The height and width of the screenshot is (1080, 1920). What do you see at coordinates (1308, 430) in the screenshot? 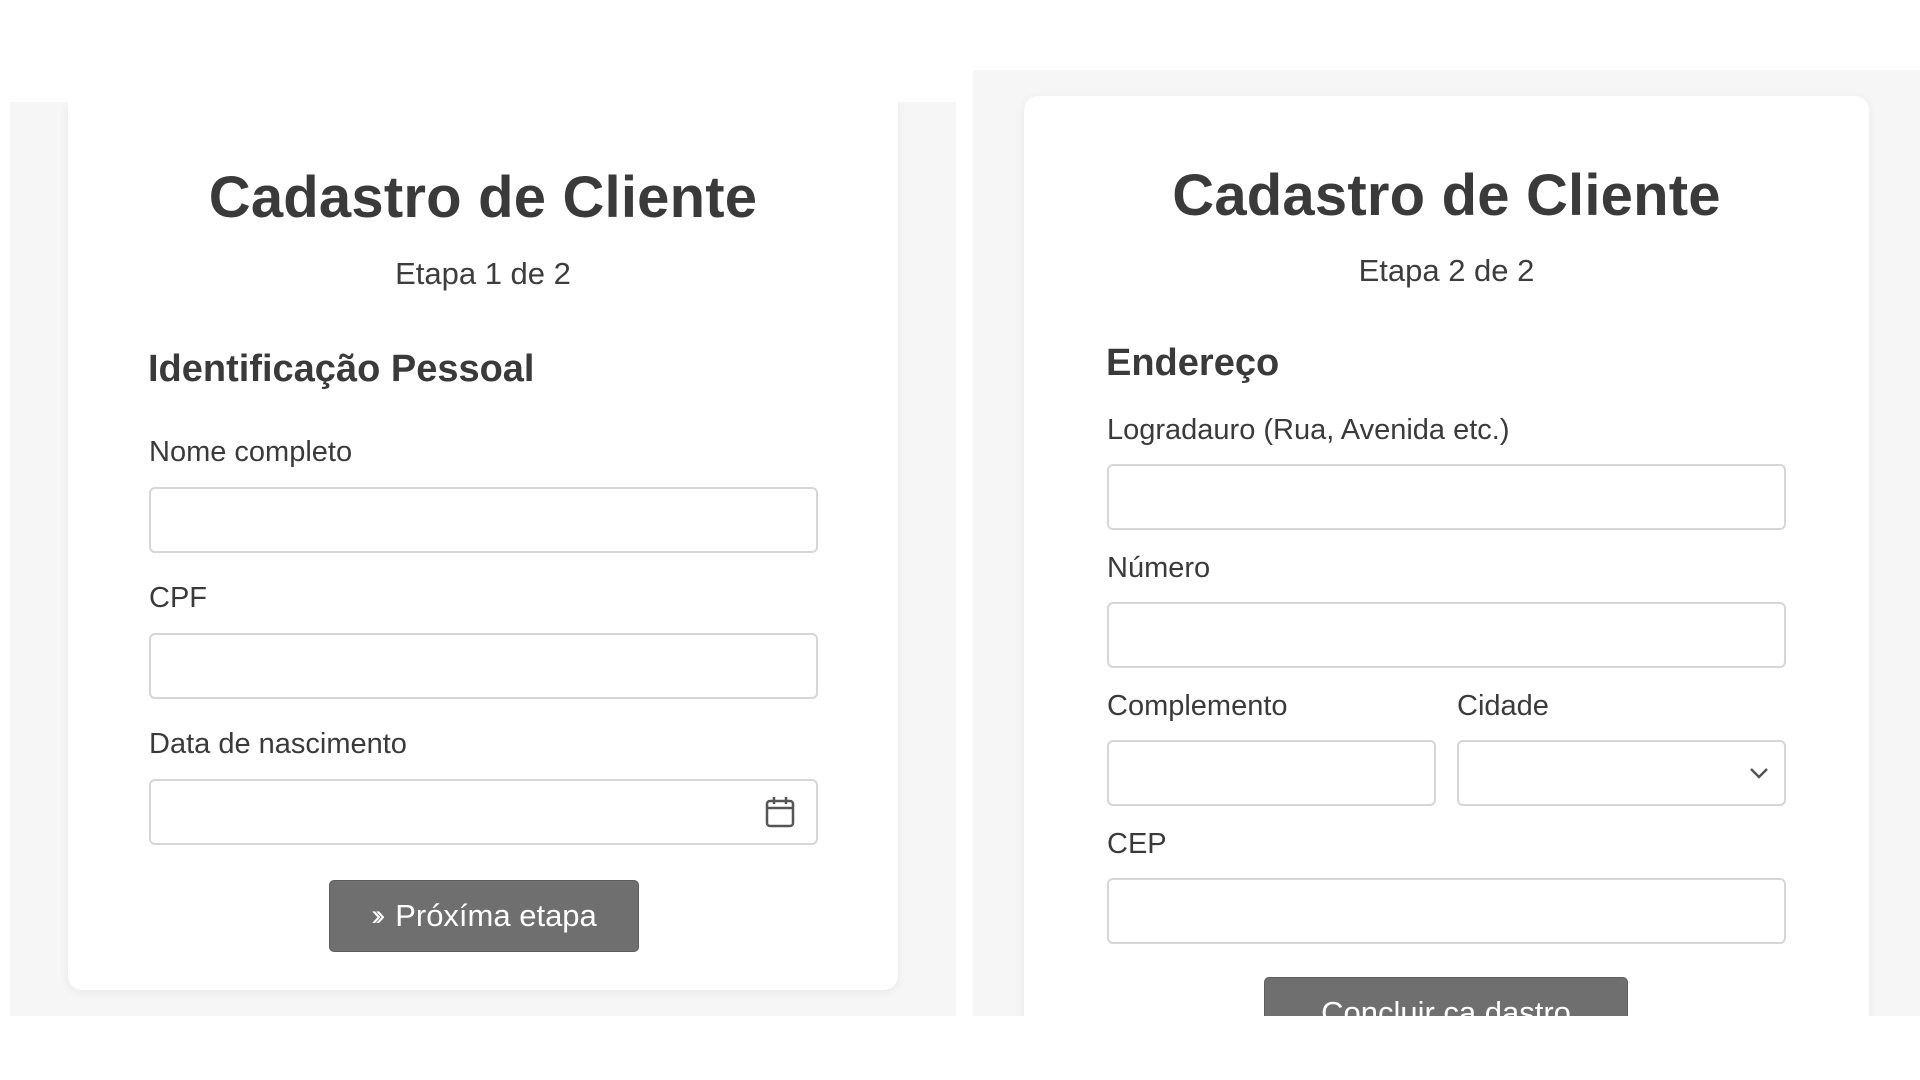
I see `logradouro-label: Logradauro (Rua, Avenida etc.)` at bounding box center [1308, 430].